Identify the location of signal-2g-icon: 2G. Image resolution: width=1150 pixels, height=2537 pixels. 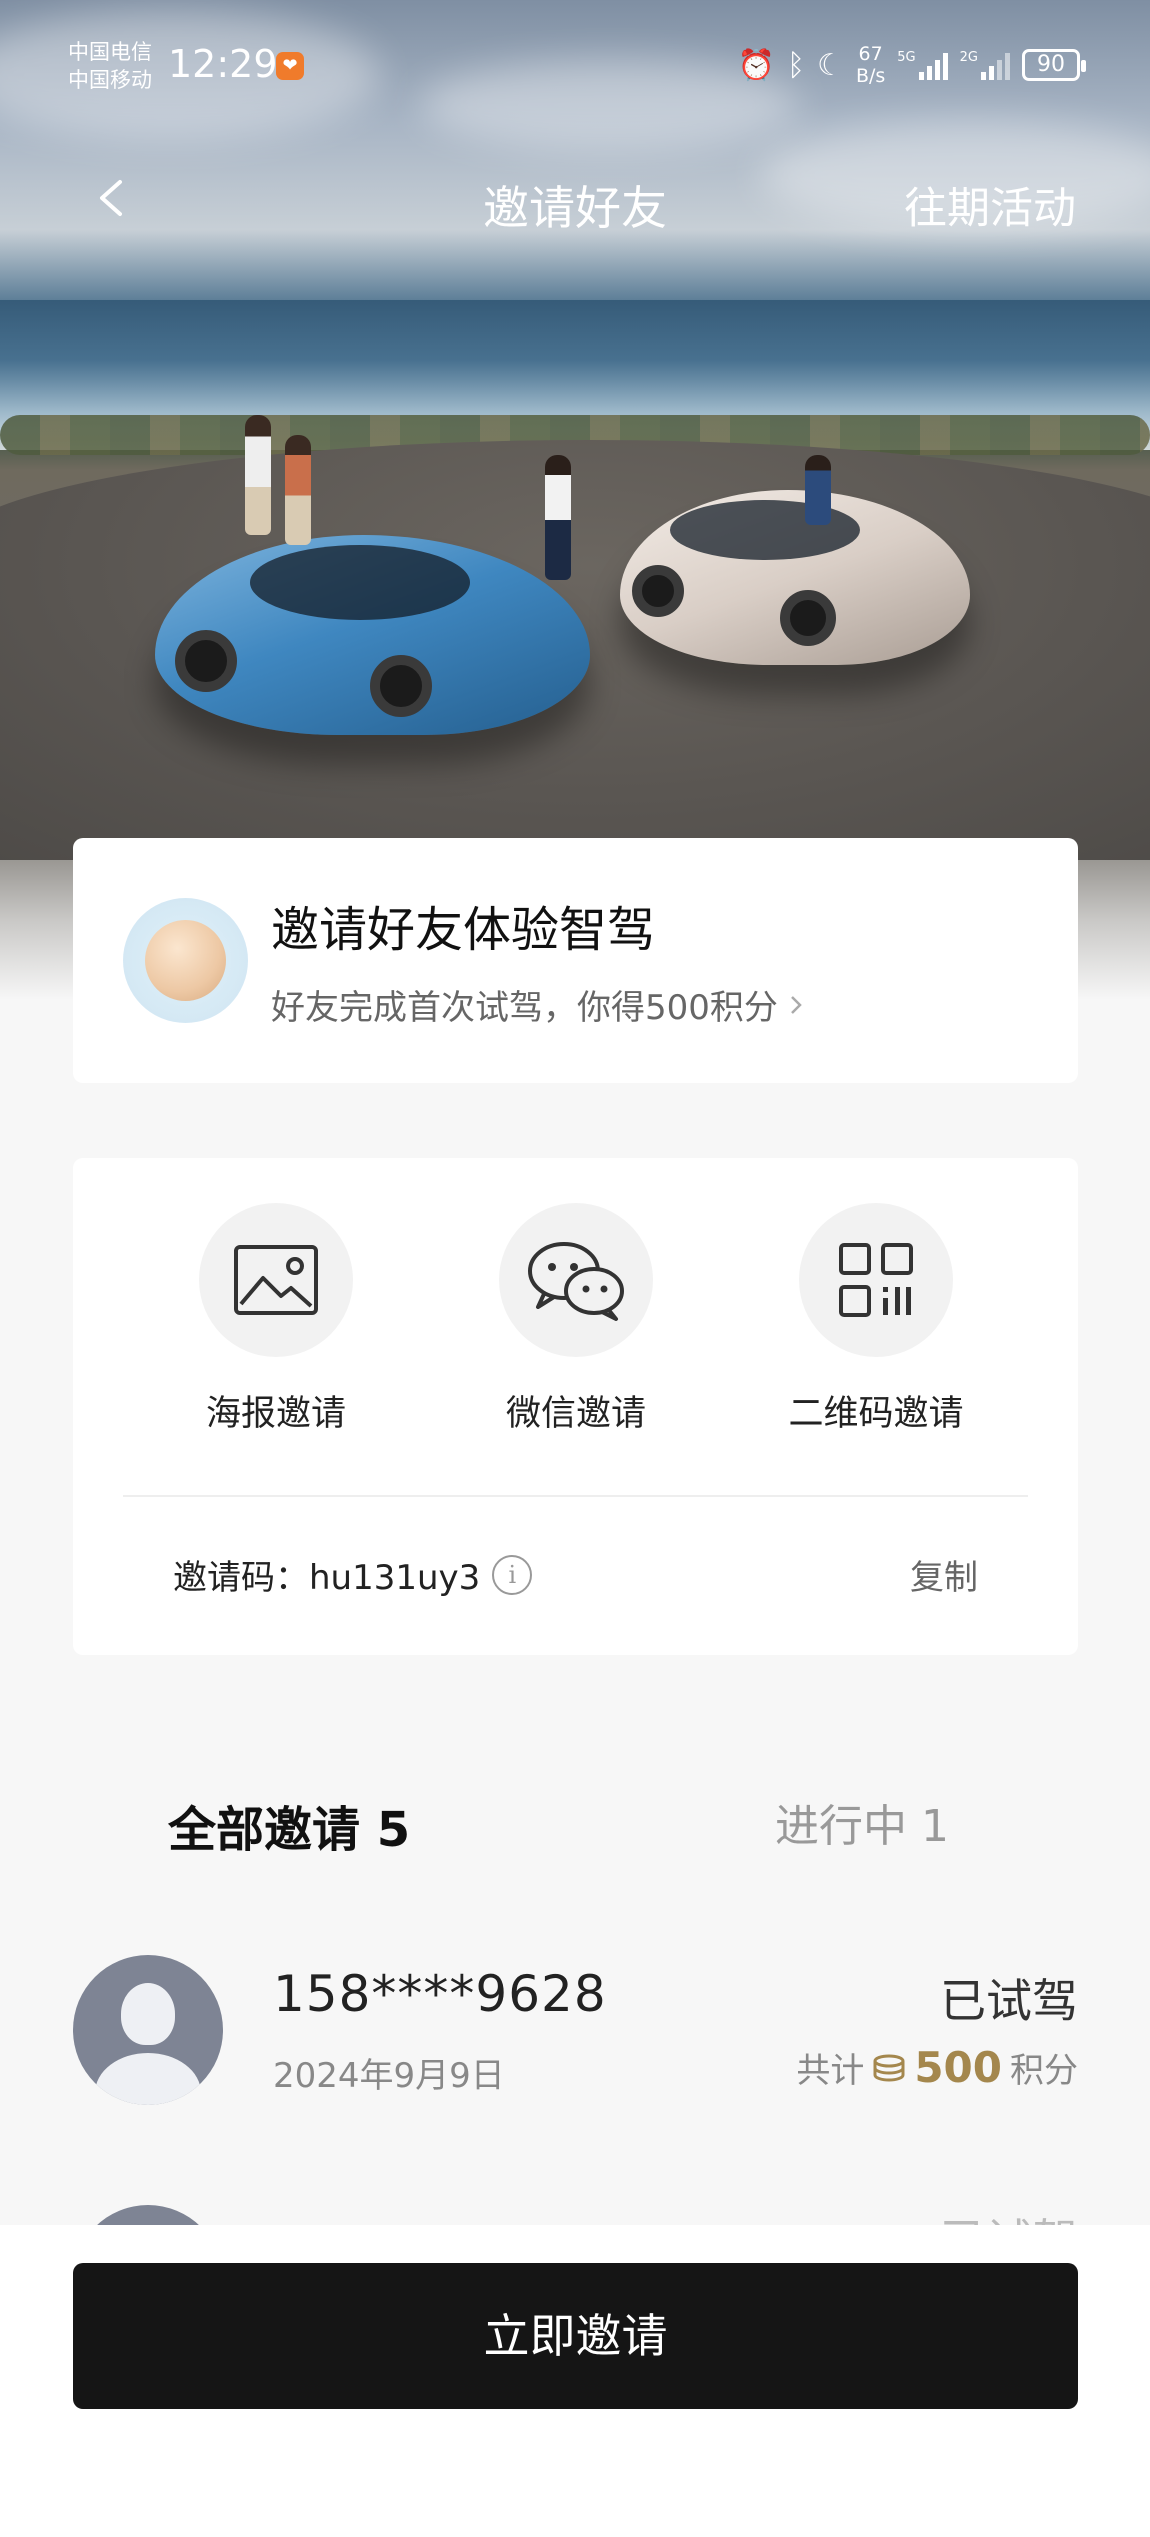
(985, 65).